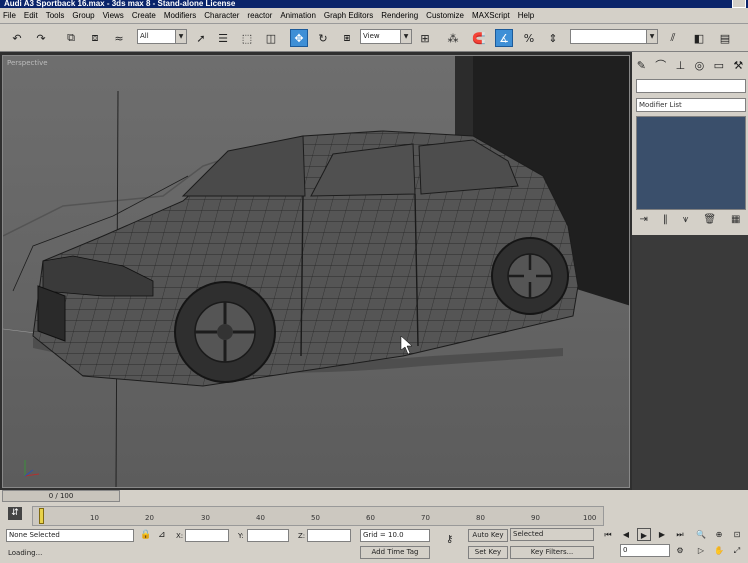 This screenshot has height=563, width=748. I want to click on zoom-extents-icon: ⊡, so click(737, 534).